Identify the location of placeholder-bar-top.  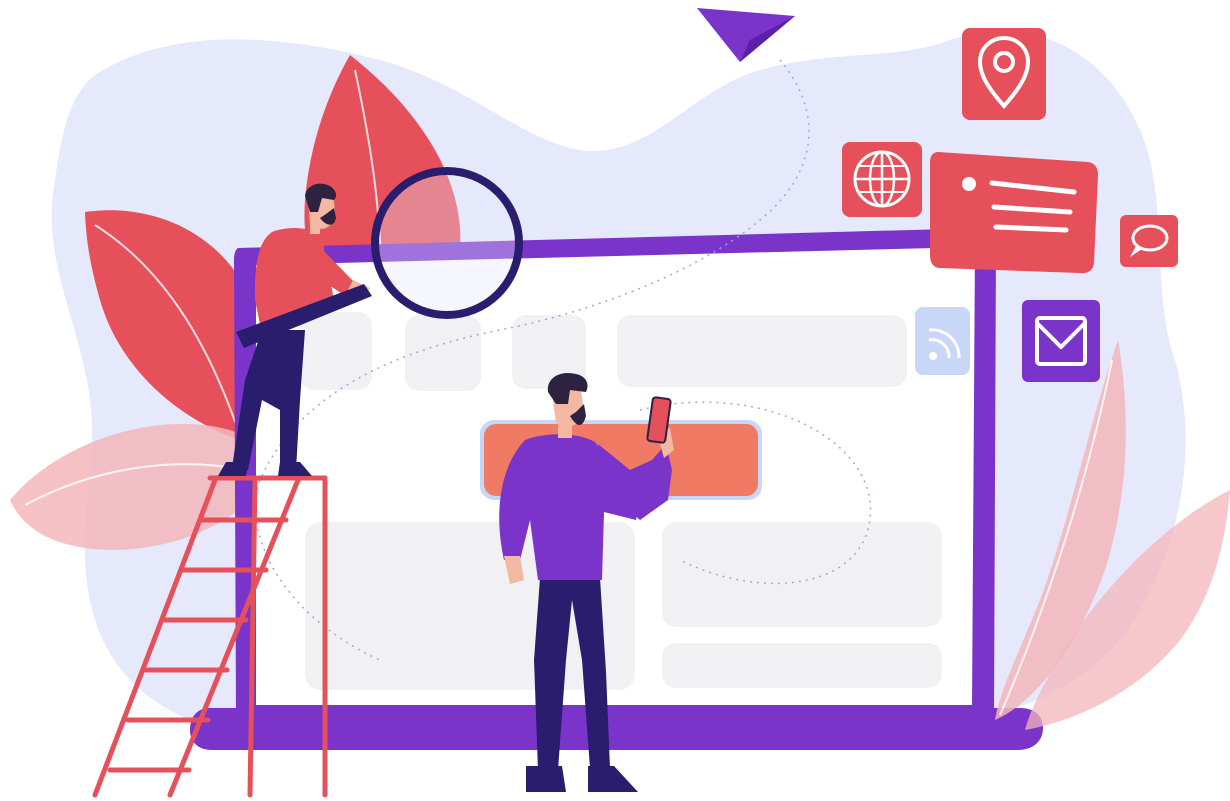
(762, 351).